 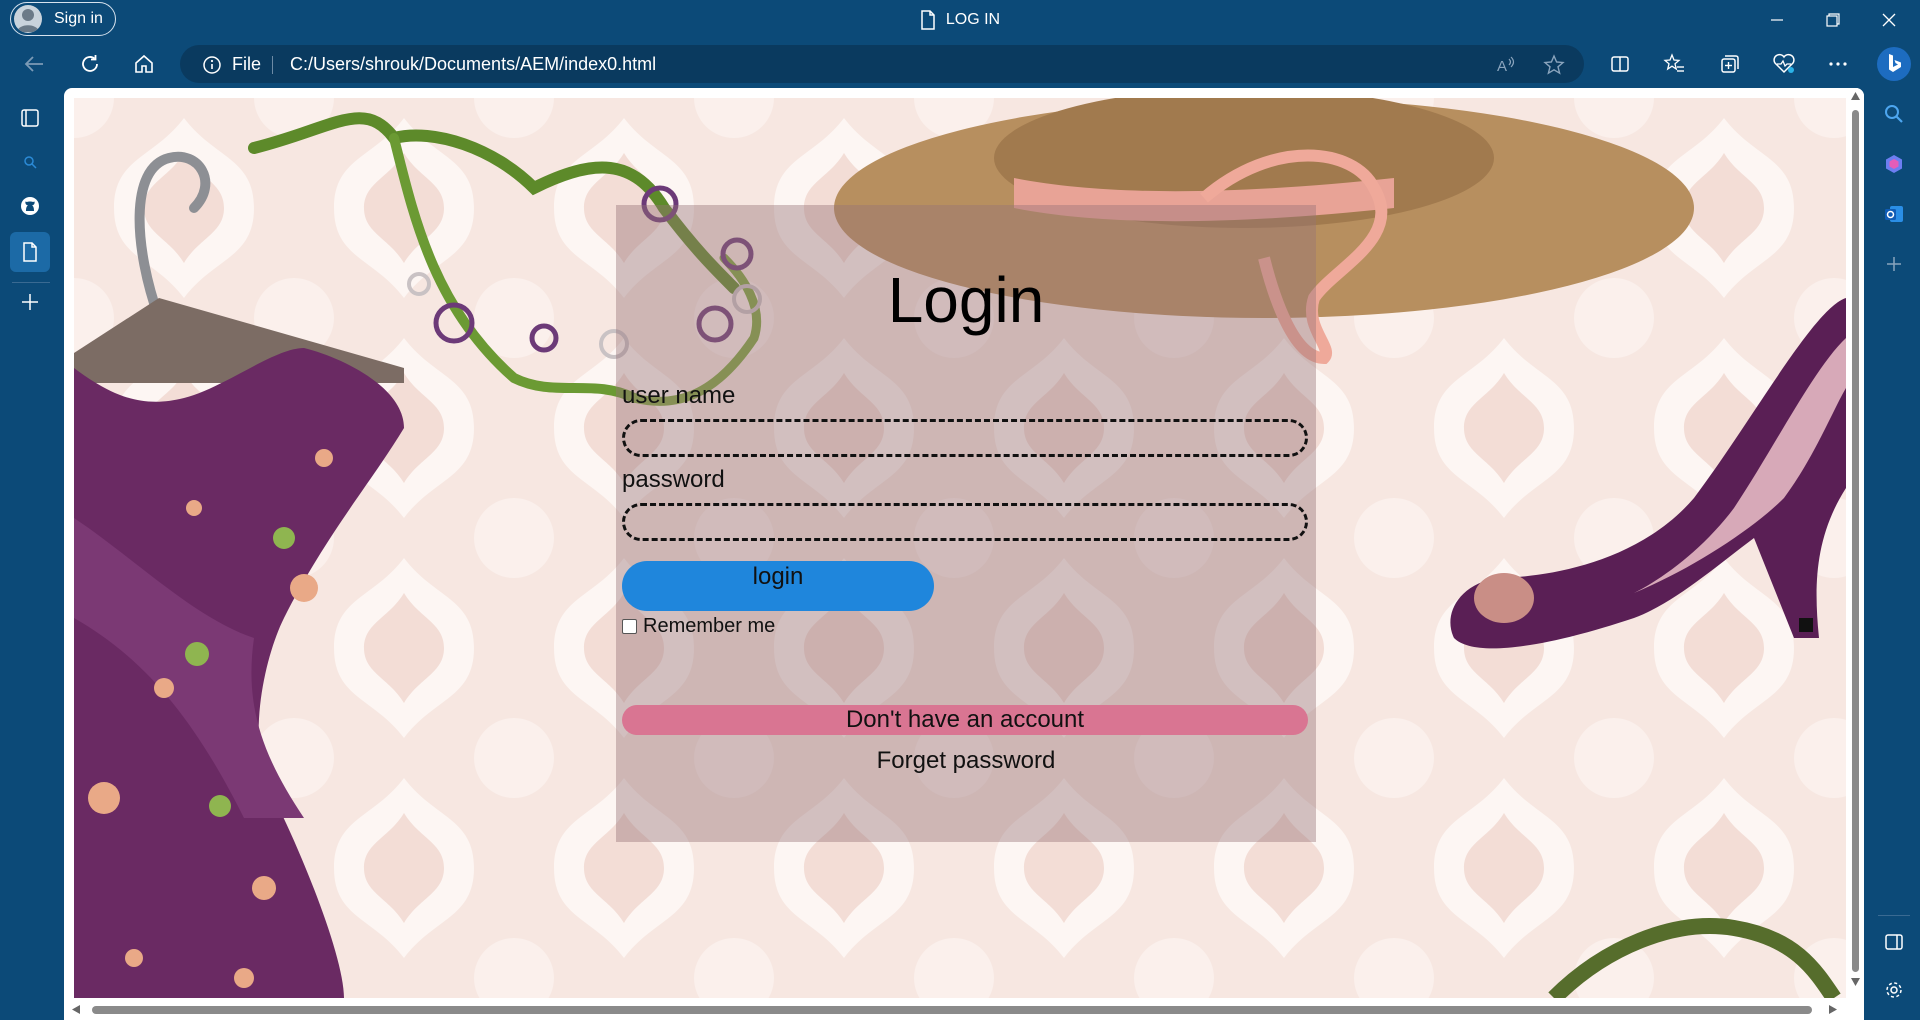 What do you see at coordinates (1855, 982) in the screenshot?
I see `scroll-down-arrow-icon` at bounding box center [1855, 982].